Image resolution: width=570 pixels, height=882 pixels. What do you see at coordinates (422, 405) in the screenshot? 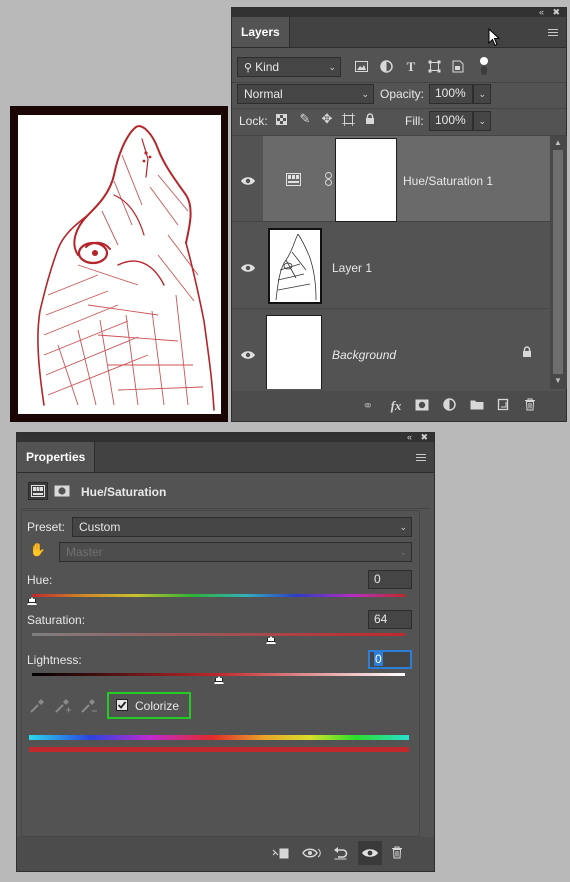
I see `add-mask-icon` at bounding box center [422, 405].